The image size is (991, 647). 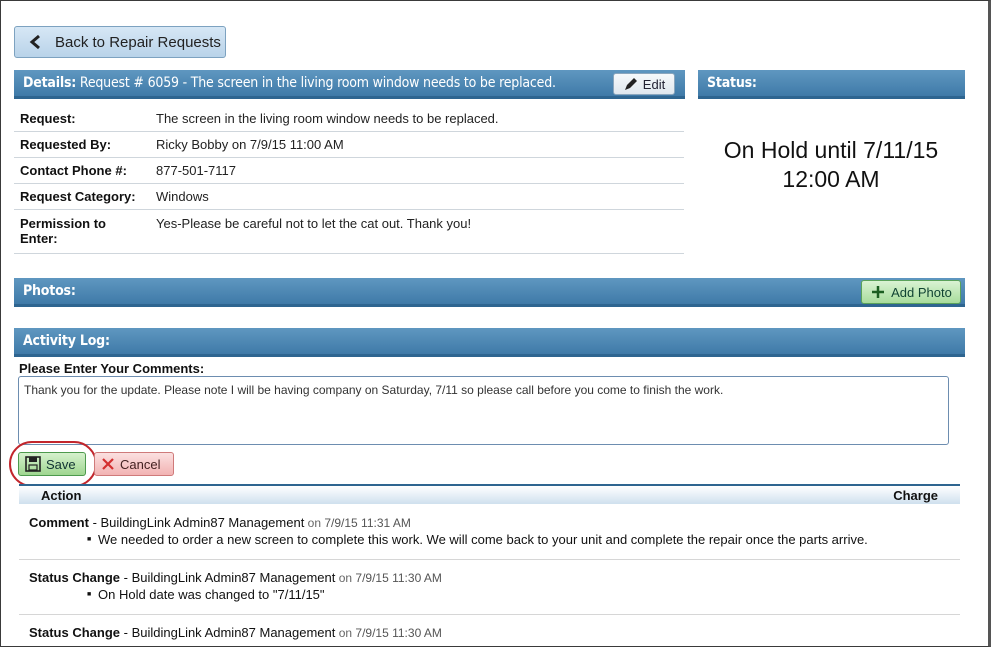 What do you see at coordinates (921, 292) in the screenshot?
I see `add-photo-label: Add Photo` at bounding box center [921, 292].